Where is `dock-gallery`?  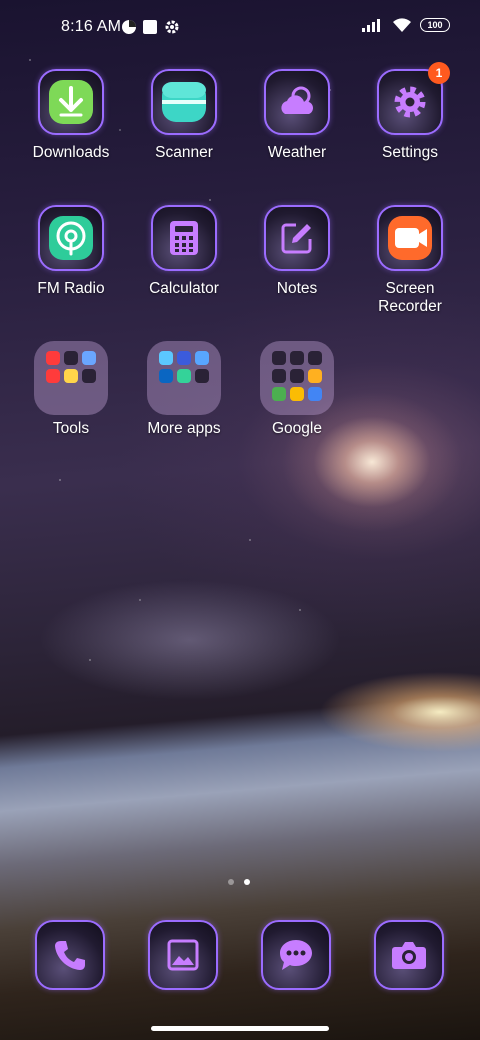 dock-gallery is located at coordinates (183, 955).